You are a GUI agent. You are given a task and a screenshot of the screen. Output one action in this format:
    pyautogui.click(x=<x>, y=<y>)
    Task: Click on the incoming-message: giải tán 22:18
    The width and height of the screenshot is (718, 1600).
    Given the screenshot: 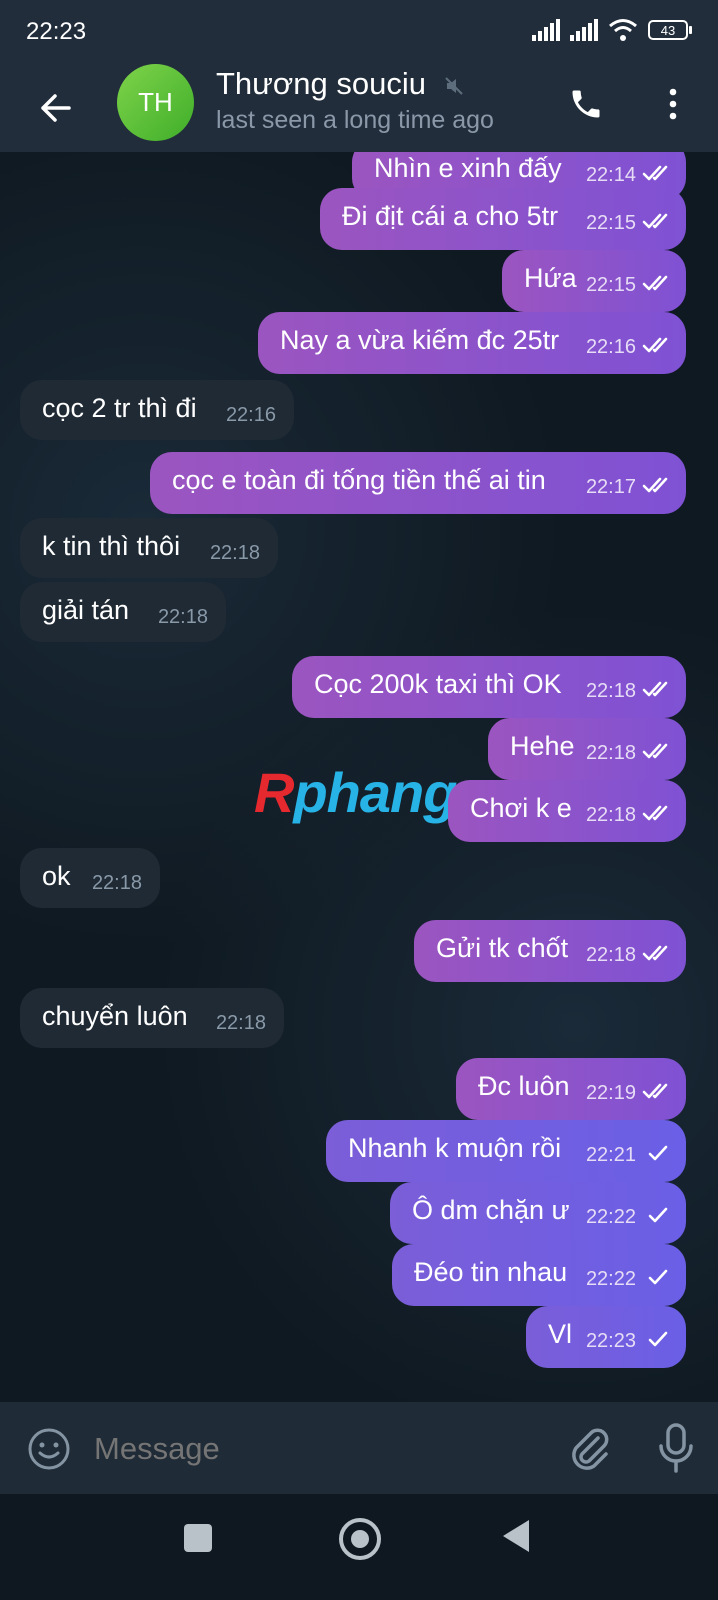 What is the action you would take?
    pyautogui.click(x=123, y=612)
    